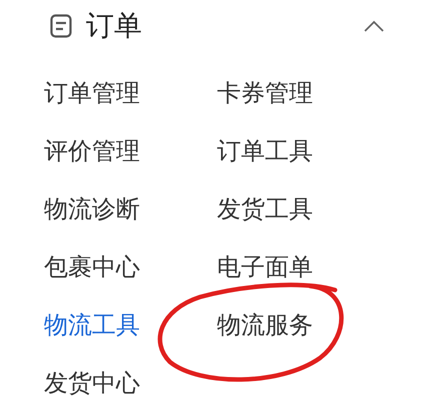 Image resolution: width=421 pixels, height=406 pixels. What do you see at coordinates (92, 209) in the screenshot?
I see `menu-item: 物流诊断` at bounding box center [92, 209].